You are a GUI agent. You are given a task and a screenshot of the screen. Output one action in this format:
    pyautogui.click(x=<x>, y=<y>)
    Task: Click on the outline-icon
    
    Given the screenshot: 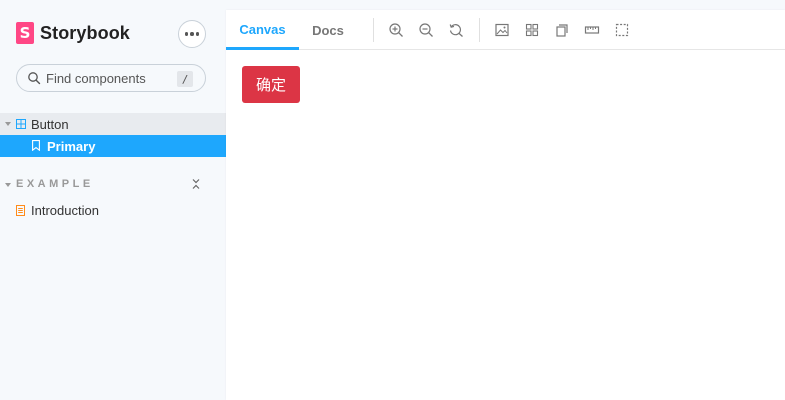 What is the action you would take?
    pyautogui.click(x=622, y=30)
    